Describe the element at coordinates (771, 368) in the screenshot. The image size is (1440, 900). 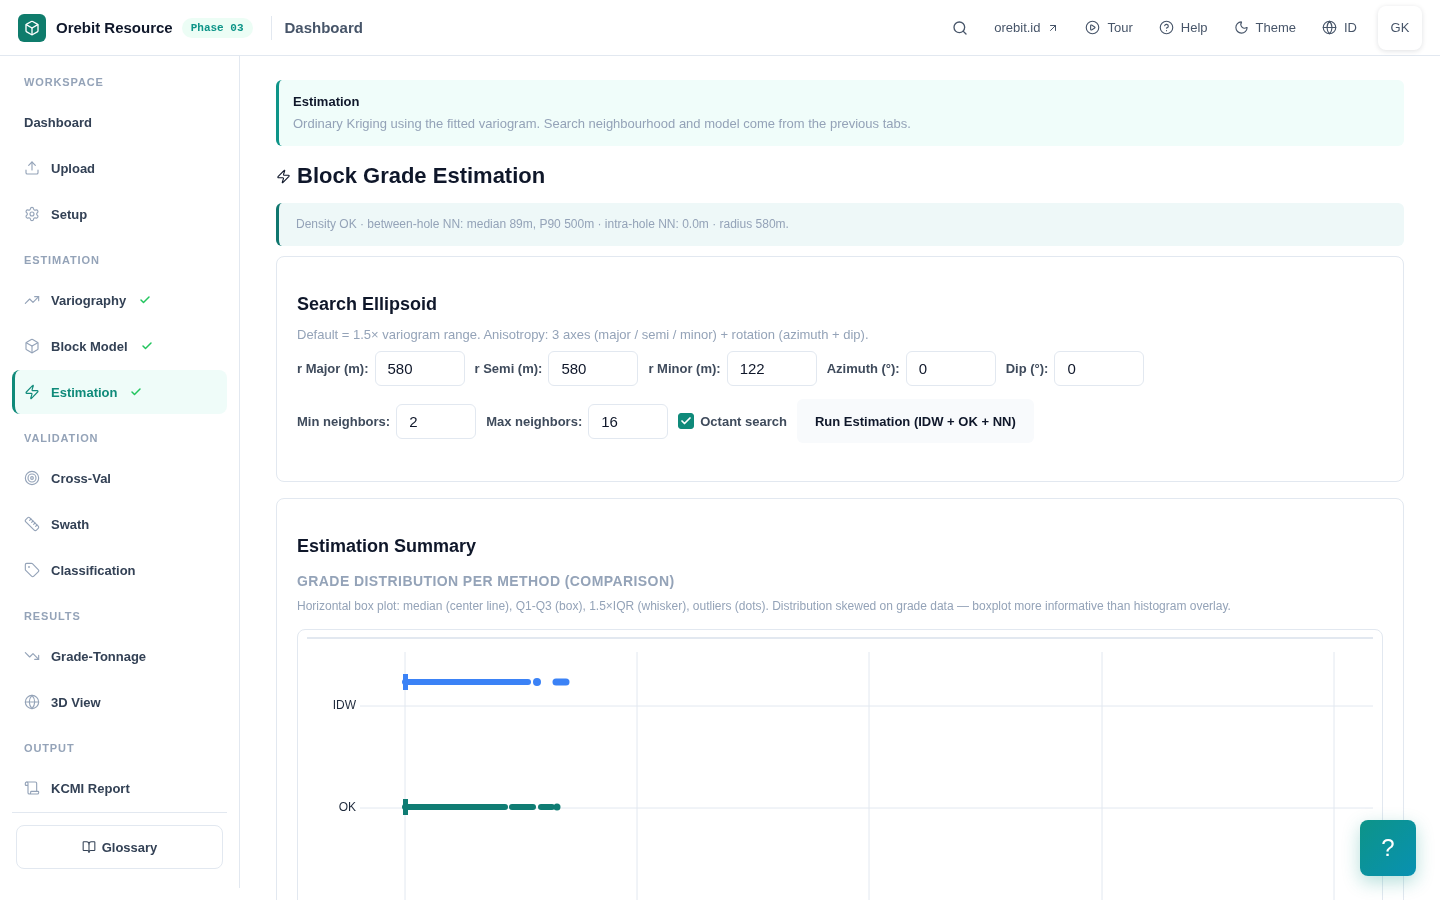
I see `input-field: 122` at that location.